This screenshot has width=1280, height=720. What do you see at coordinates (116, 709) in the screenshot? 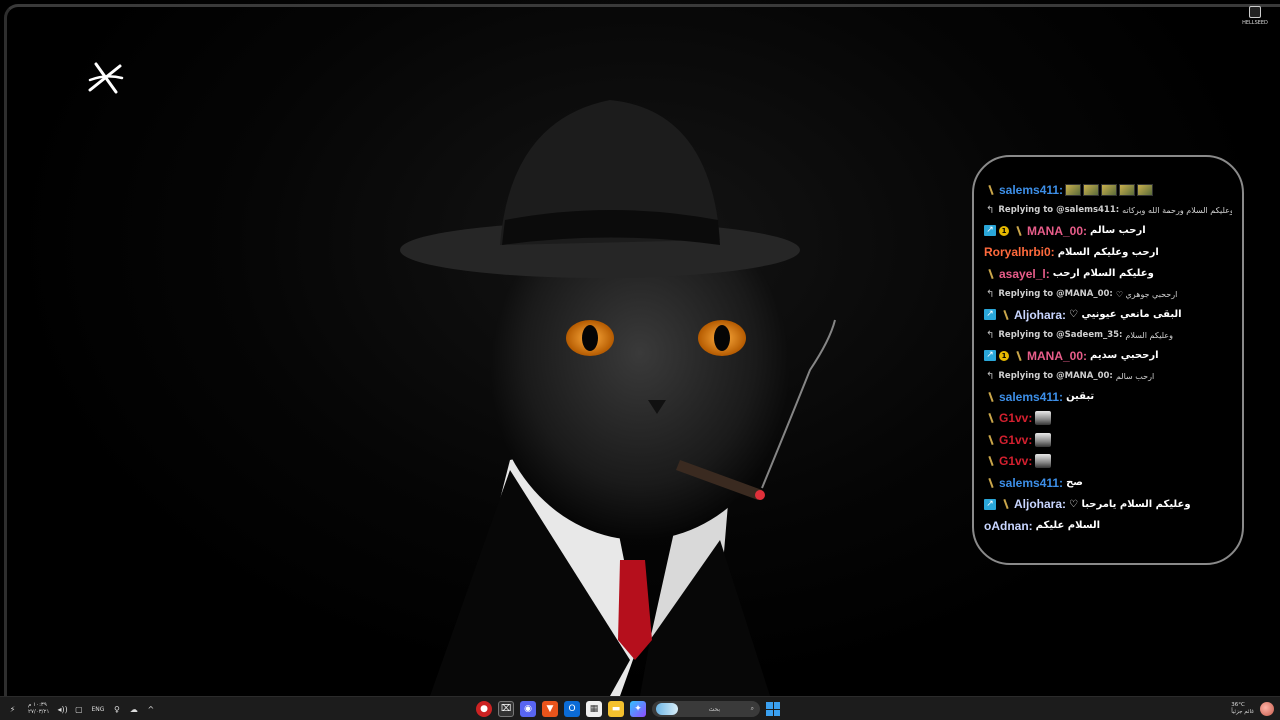
I see `microphone-icon: ♀` at bounding box center [116, 709].